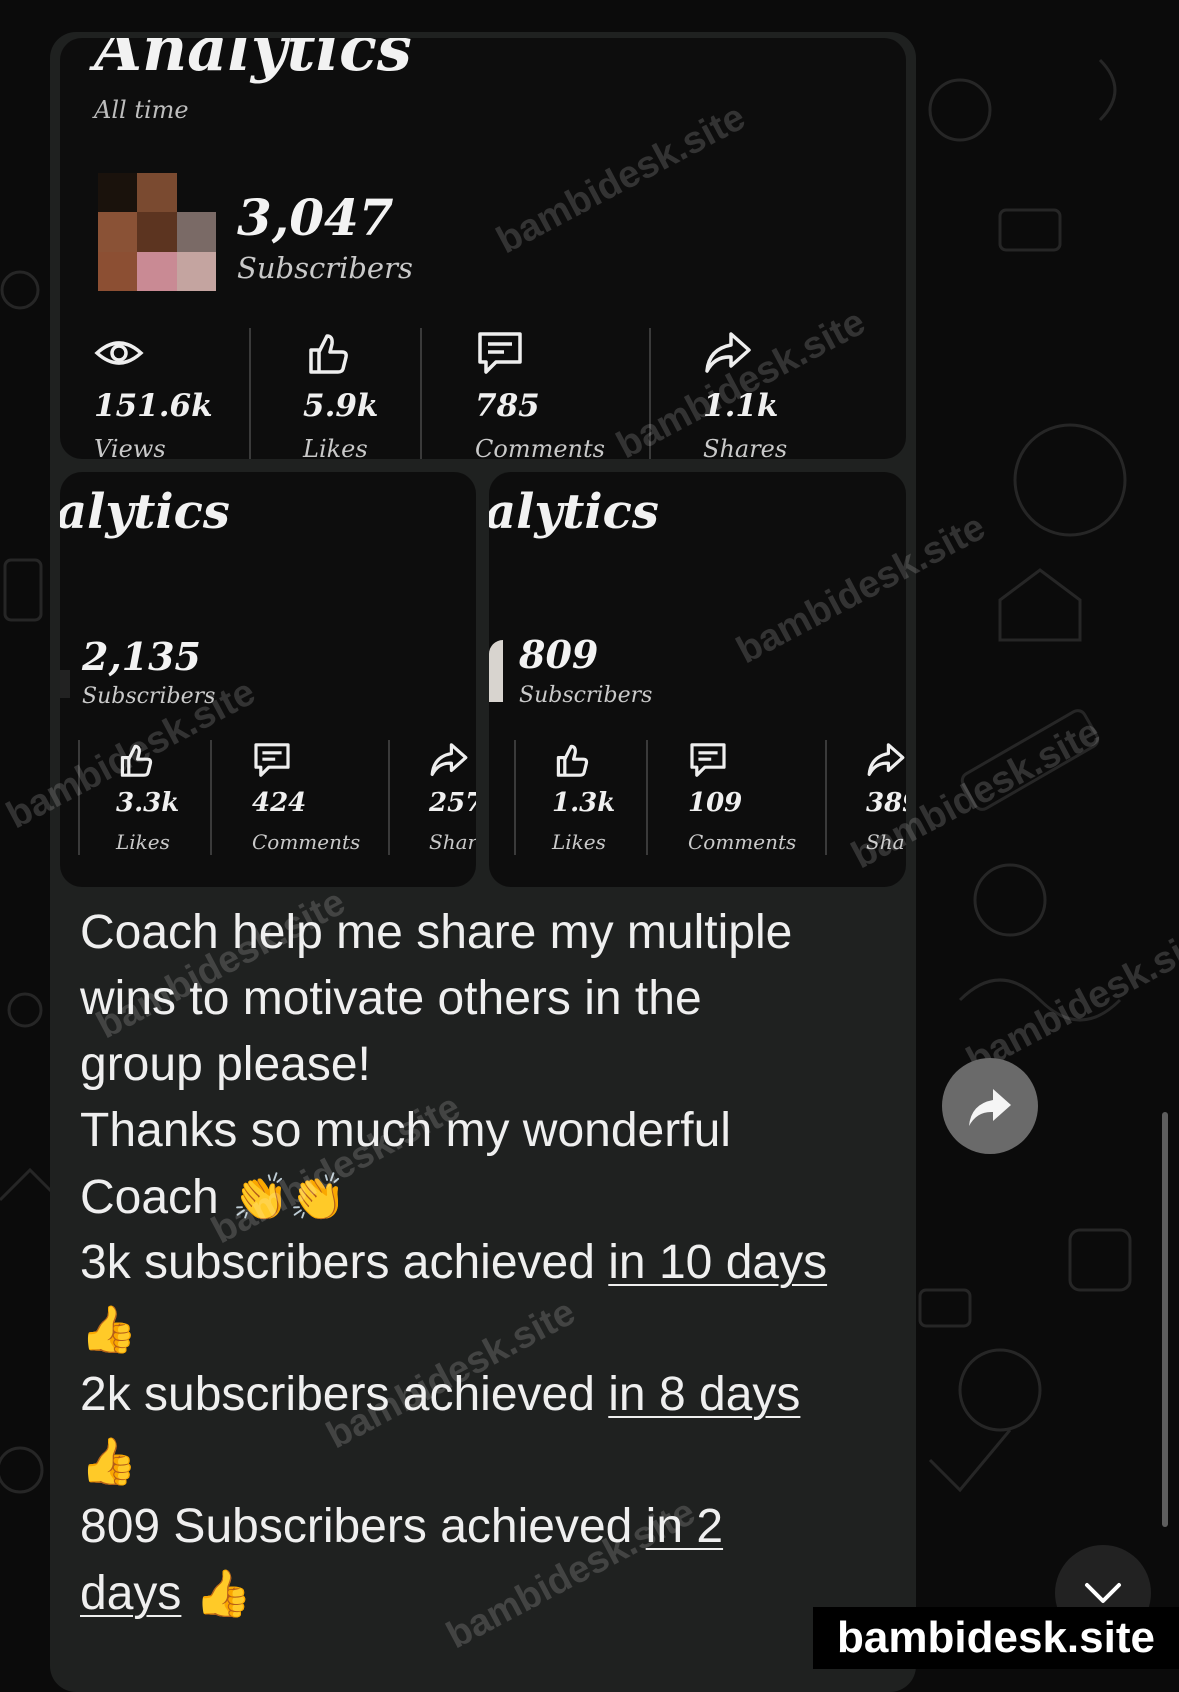  I want to click on stat-value: 1.3k, so click(584, 803).